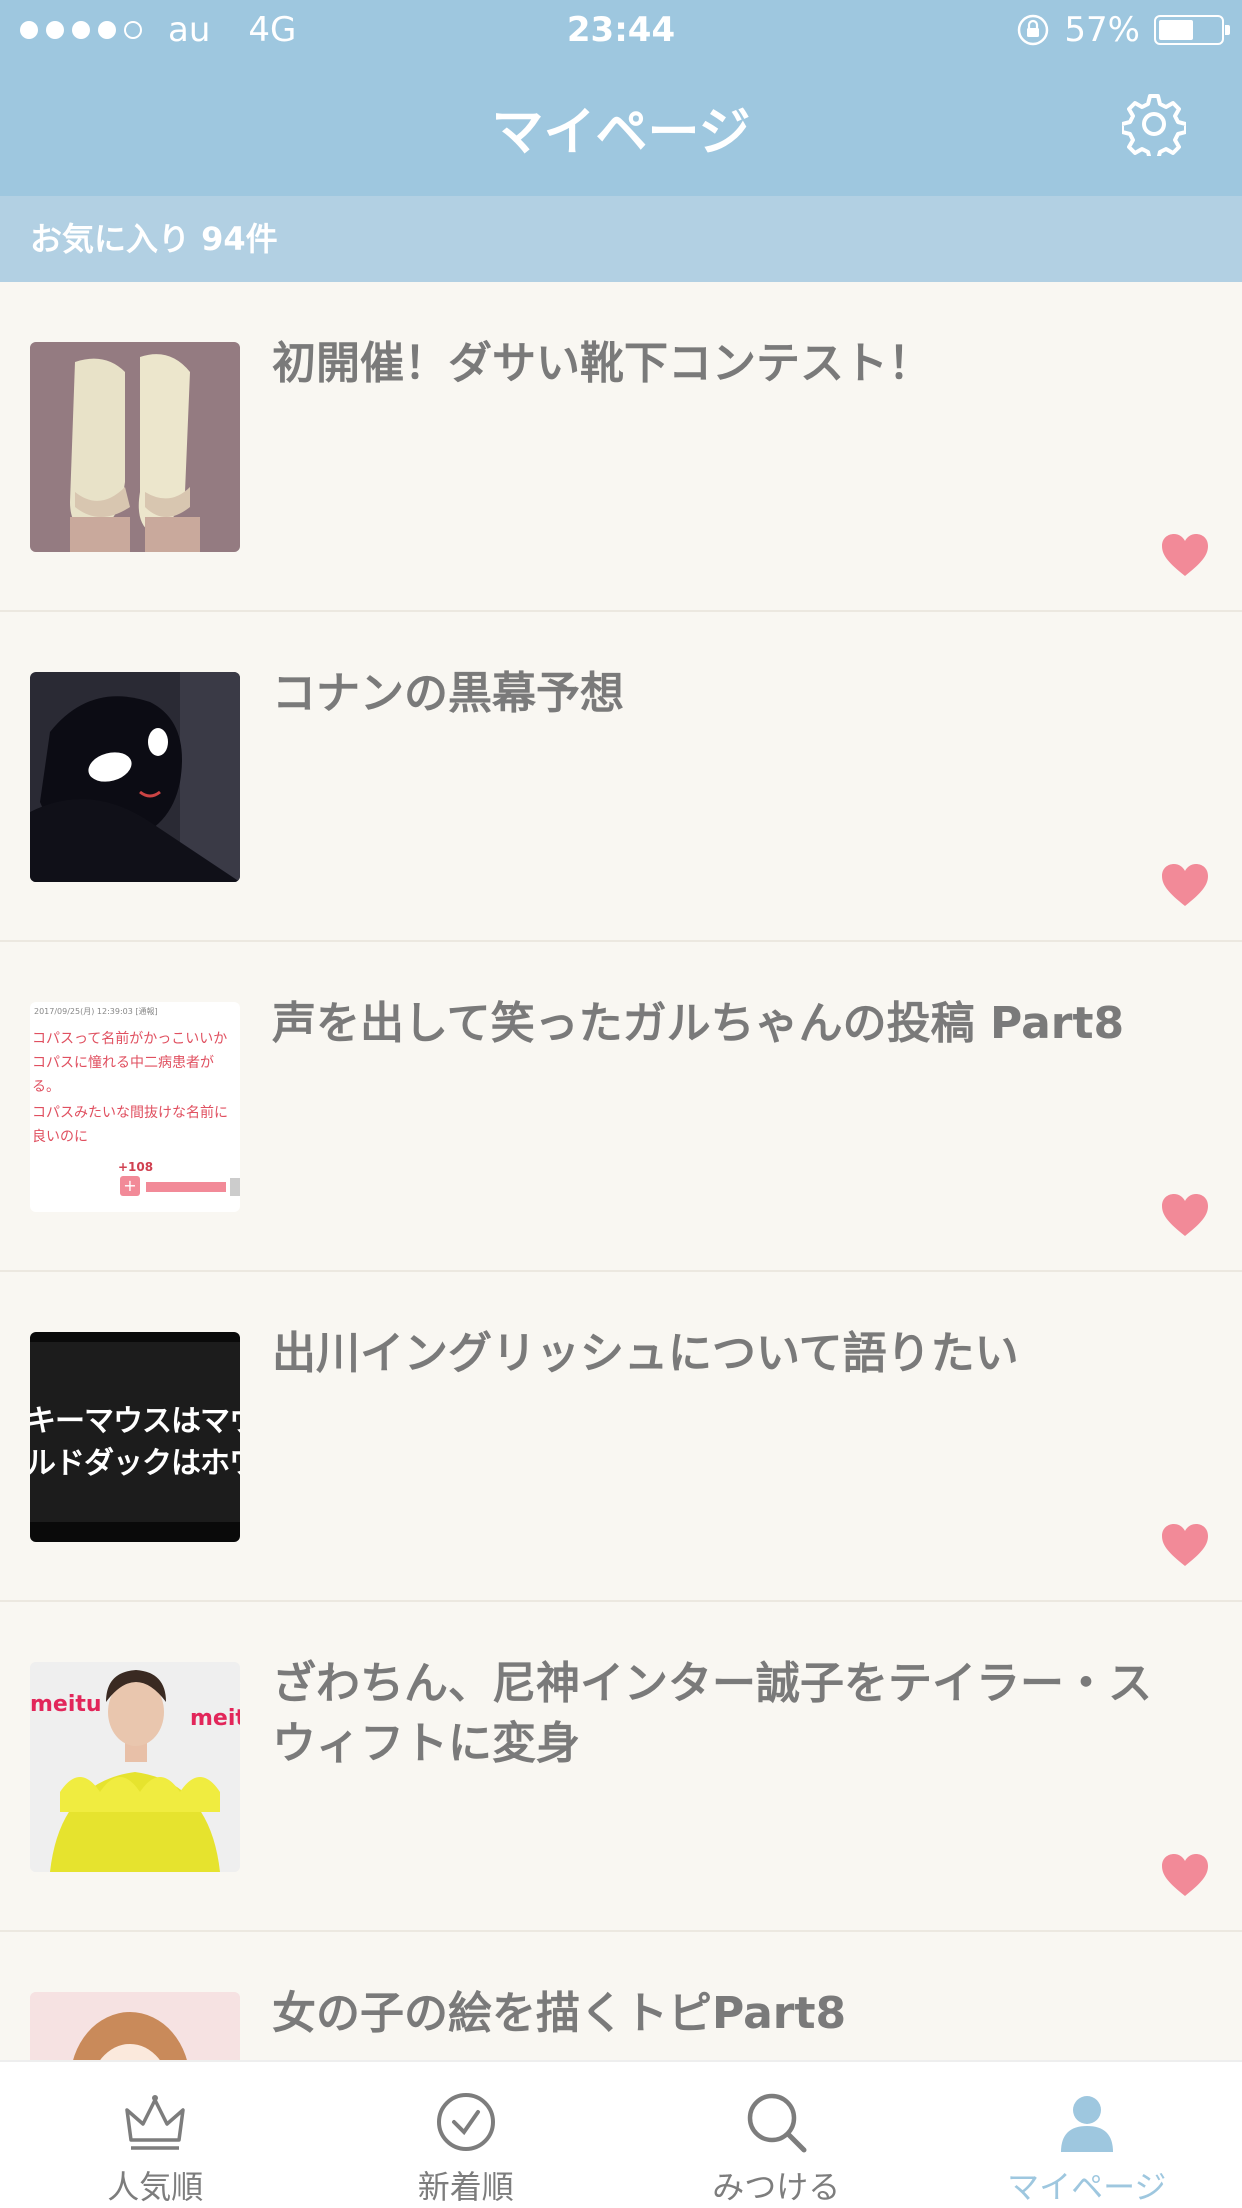 Image resolution: width=1242 pixels, height=2208 pixels. Describe the element at coordinates (1154, 124) in the screenshot. I see `gear-icon` at that location.